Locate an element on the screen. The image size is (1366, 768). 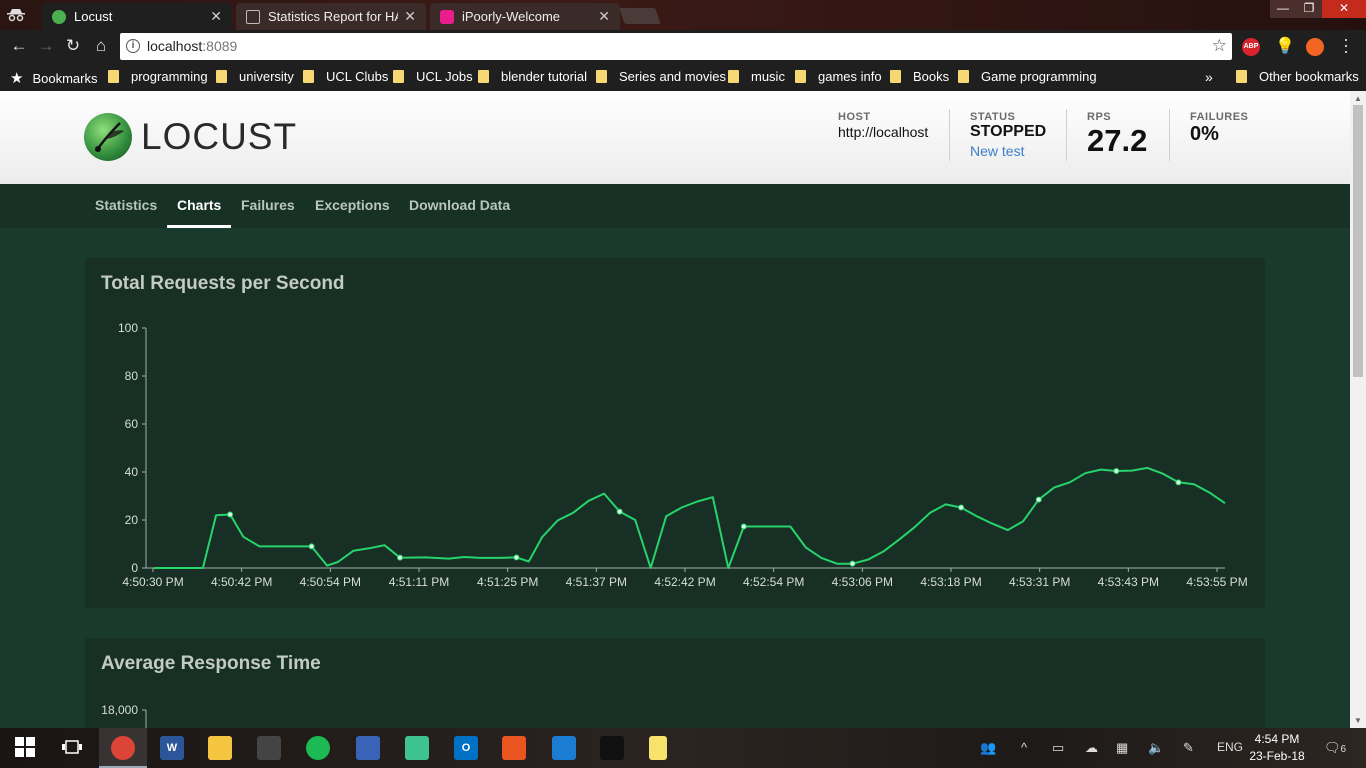
forward-button: → is located at coordinates (46, 46).